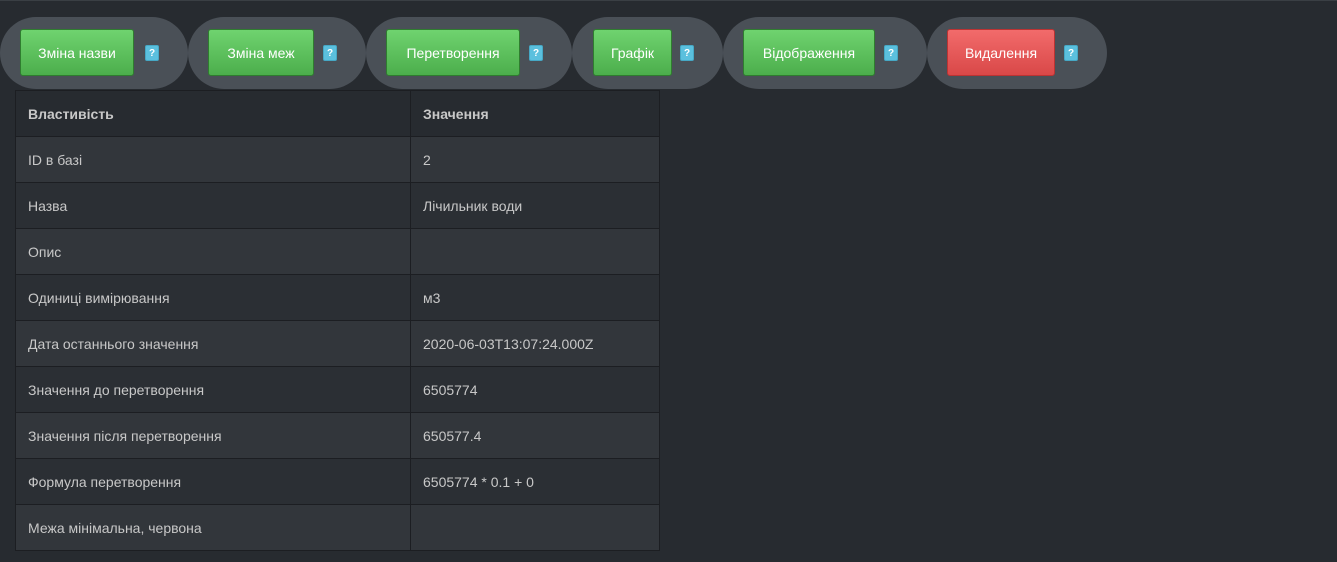 This screenshot has width=1337, height=562. I want to click on property-cell: Значення до перетворення, so click(213, 389).